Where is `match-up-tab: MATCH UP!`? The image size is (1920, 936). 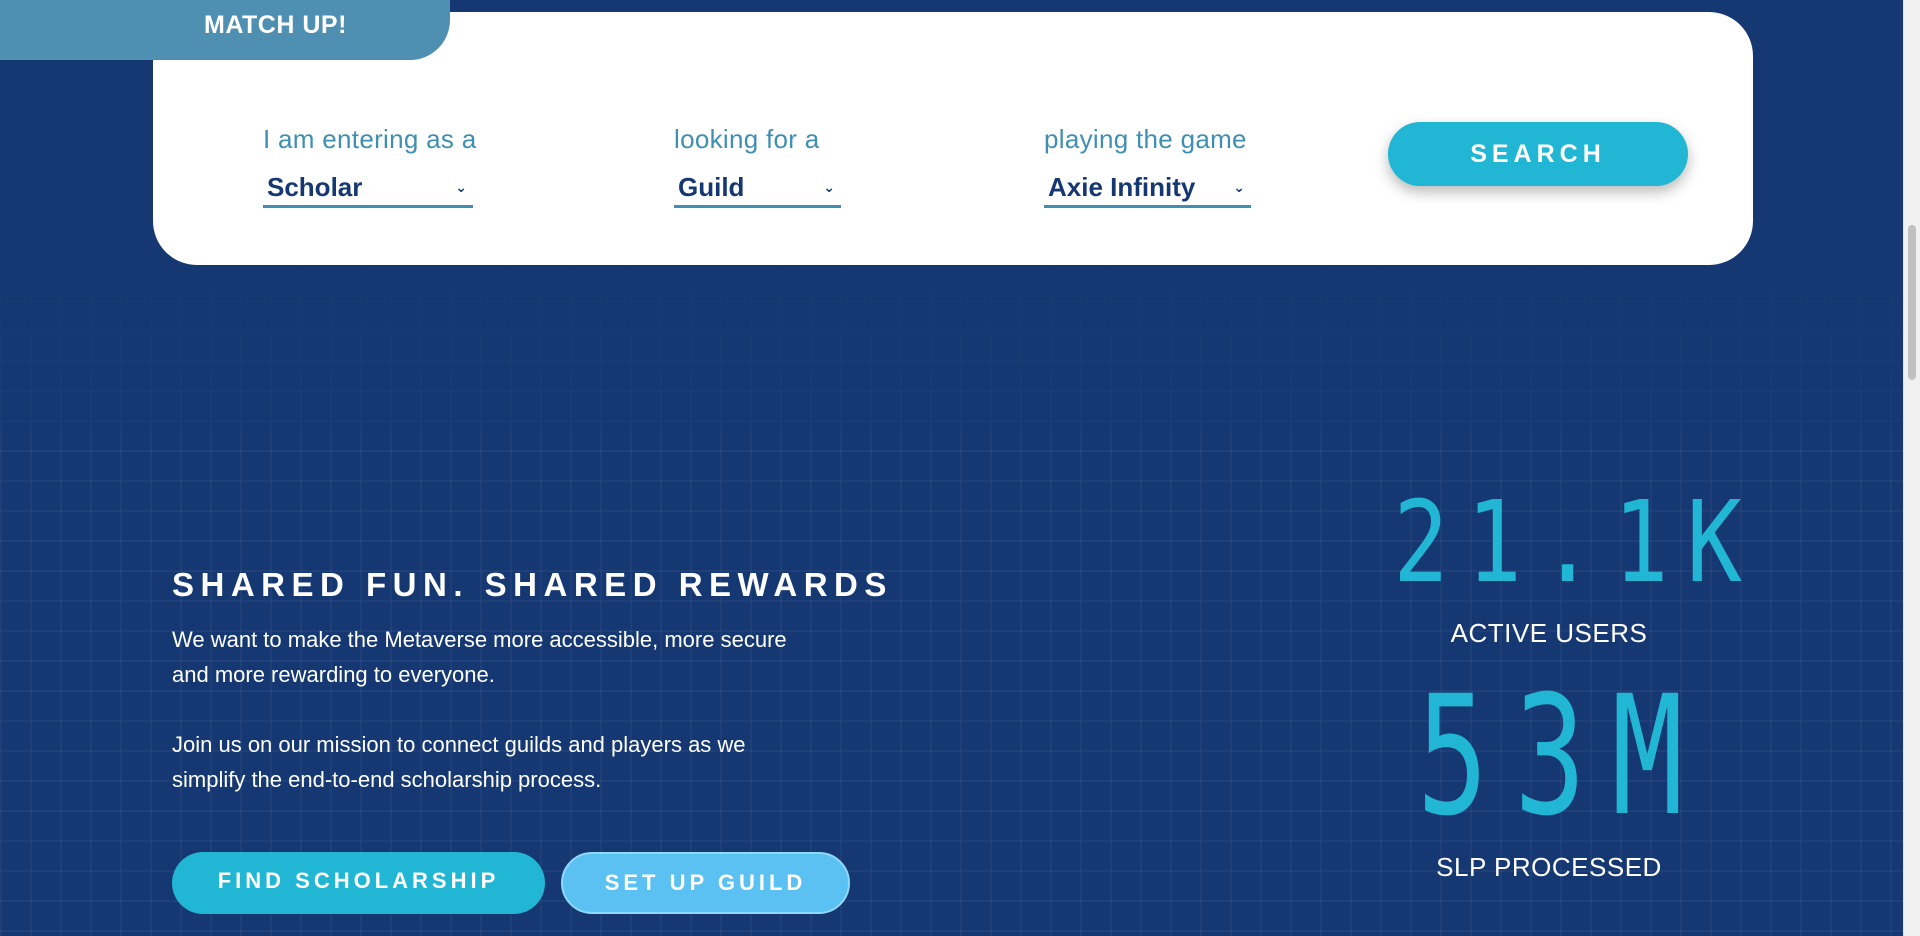
match-up-tab: MATCH UP! is located at coordinates (225, 30).